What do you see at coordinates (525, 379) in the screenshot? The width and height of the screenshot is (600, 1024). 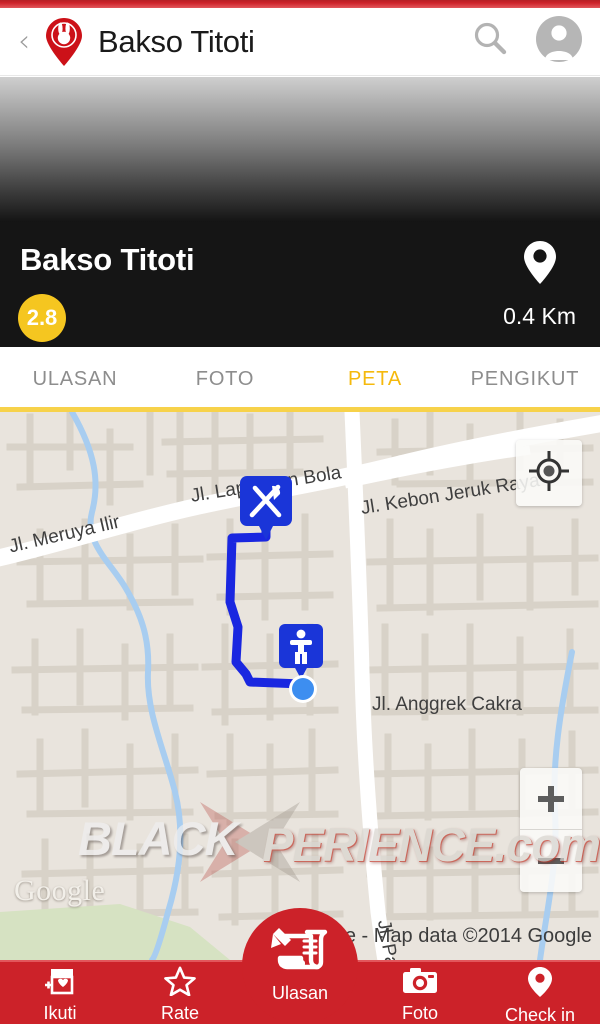 I see `tab-pengikut: PENGIKUT` at bounding box center [525, 379].